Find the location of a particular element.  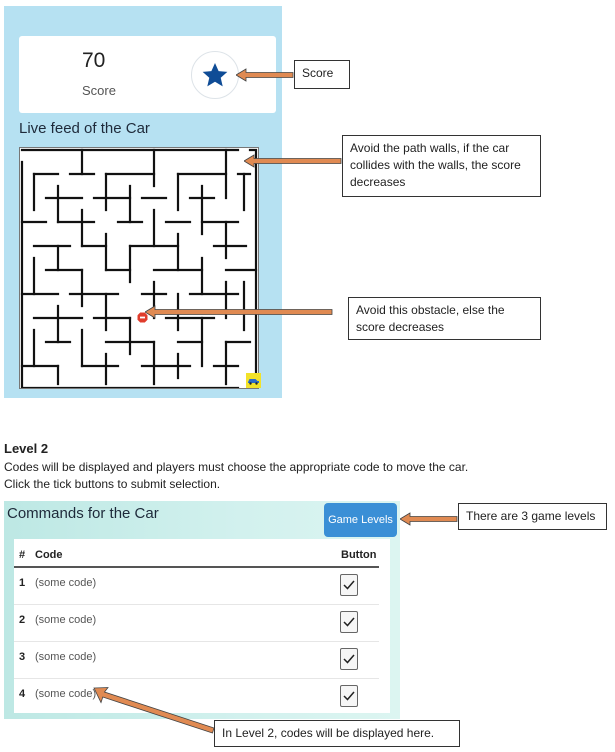

obstacle-arrow is located at coordinates (239, 312).